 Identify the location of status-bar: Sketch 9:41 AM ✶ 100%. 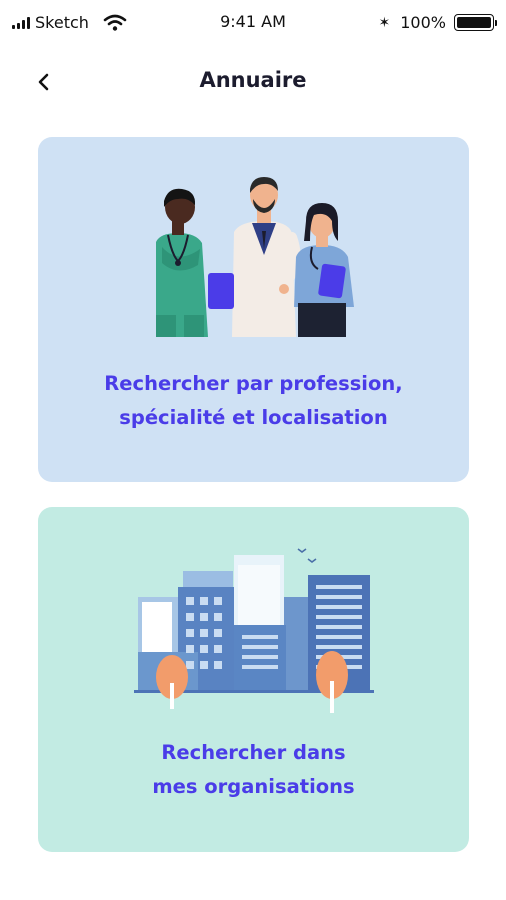
(253, 23).